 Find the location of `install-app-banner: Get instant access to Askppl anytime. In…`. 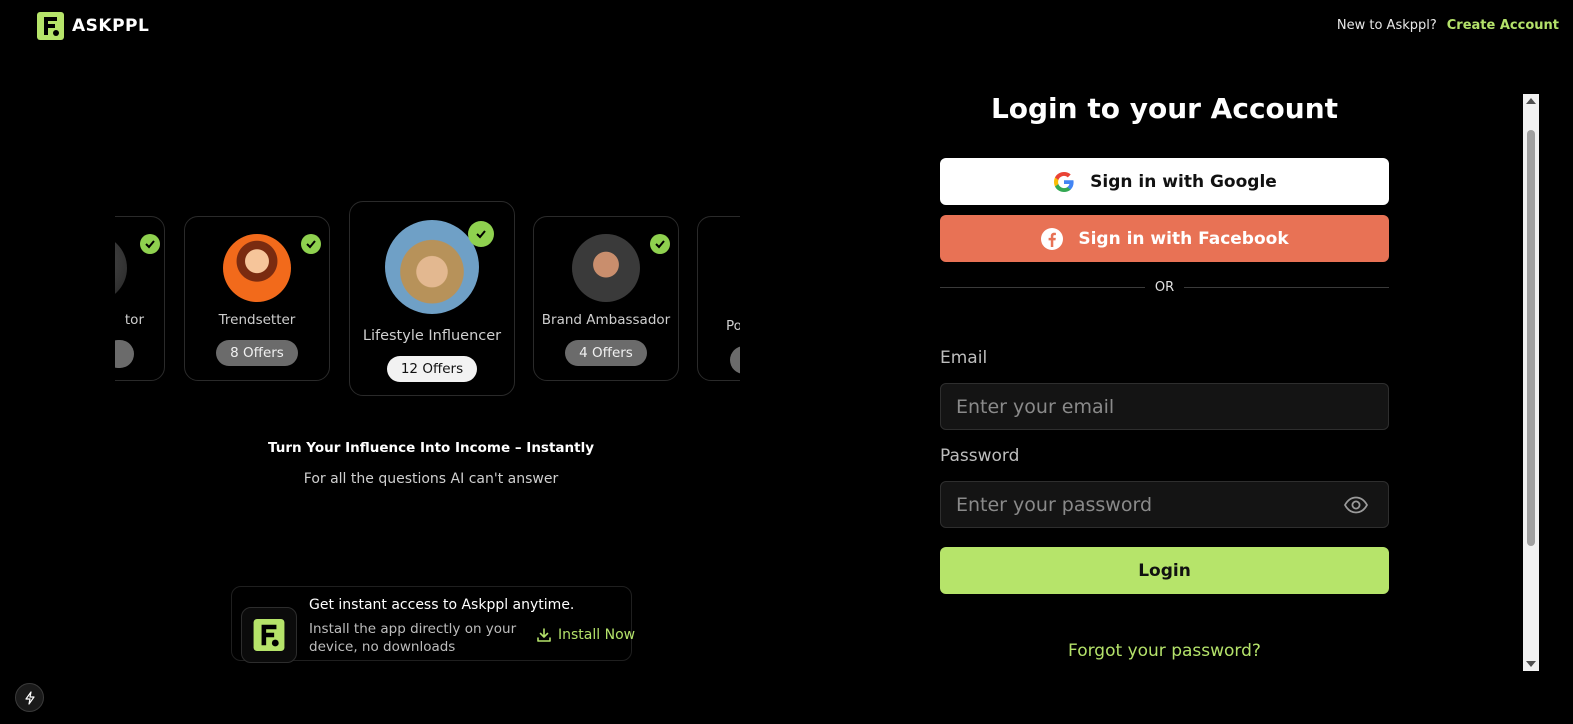

install-app-banner: Get instant access to Askppl anytime. In… is located at coordinates (433, 624).